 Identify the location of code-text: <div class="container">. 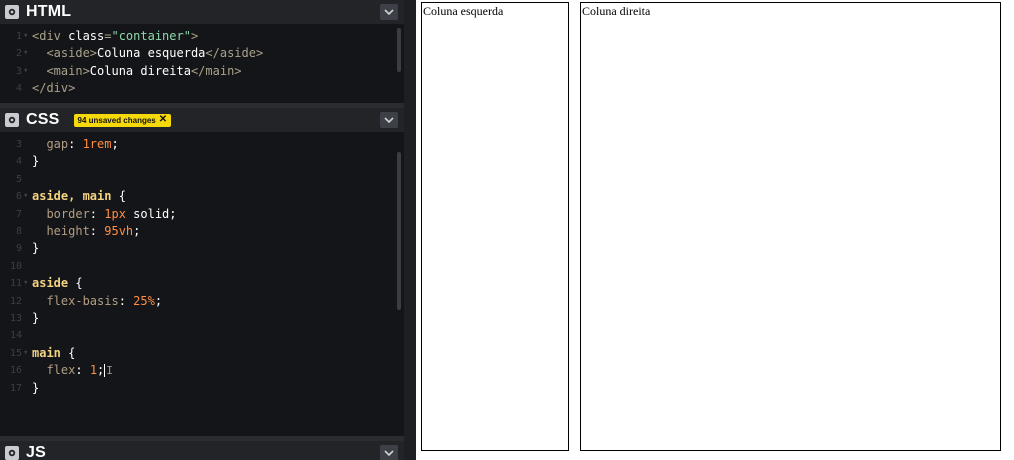
(115, 36).